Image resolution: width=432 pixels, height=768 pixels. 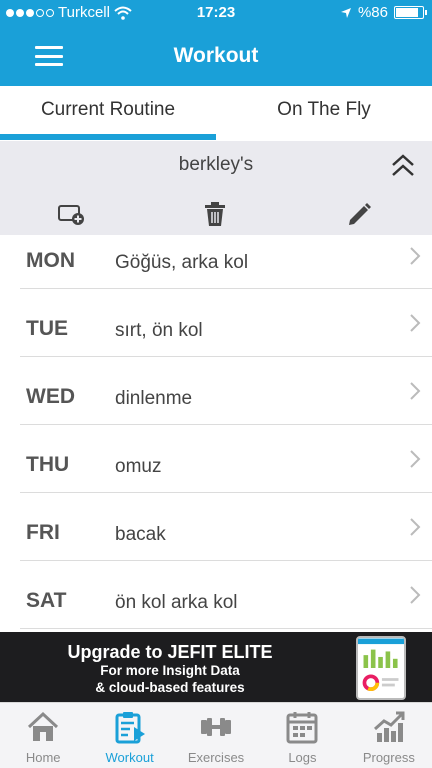 What do you see at coordinates (403, 166) in the screenshot?
I see `collapse-chevron-icon` at bounding box center [403, 166].